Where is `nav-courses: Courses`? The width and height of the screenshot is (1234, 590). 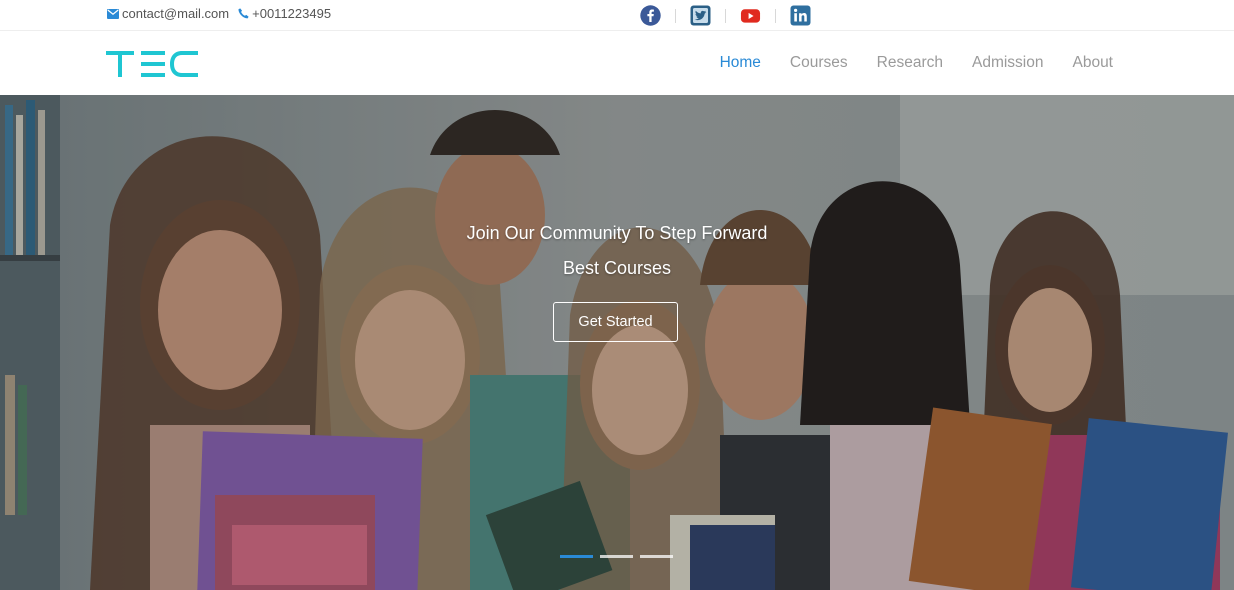
nav-courses: Courses is located at coordinates (819, 63).